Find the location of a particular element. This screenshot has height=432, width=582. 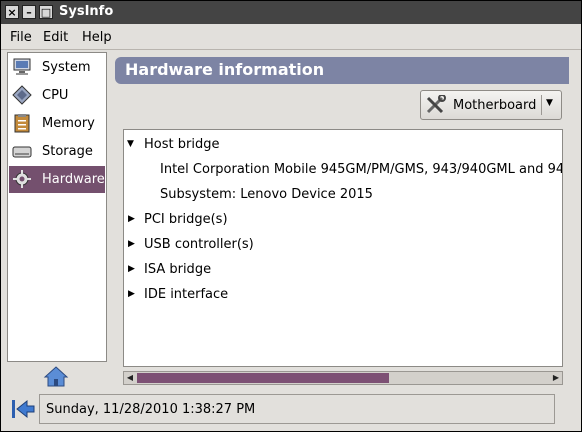

scrollbar-thumb is located at coordinates (263, 378).